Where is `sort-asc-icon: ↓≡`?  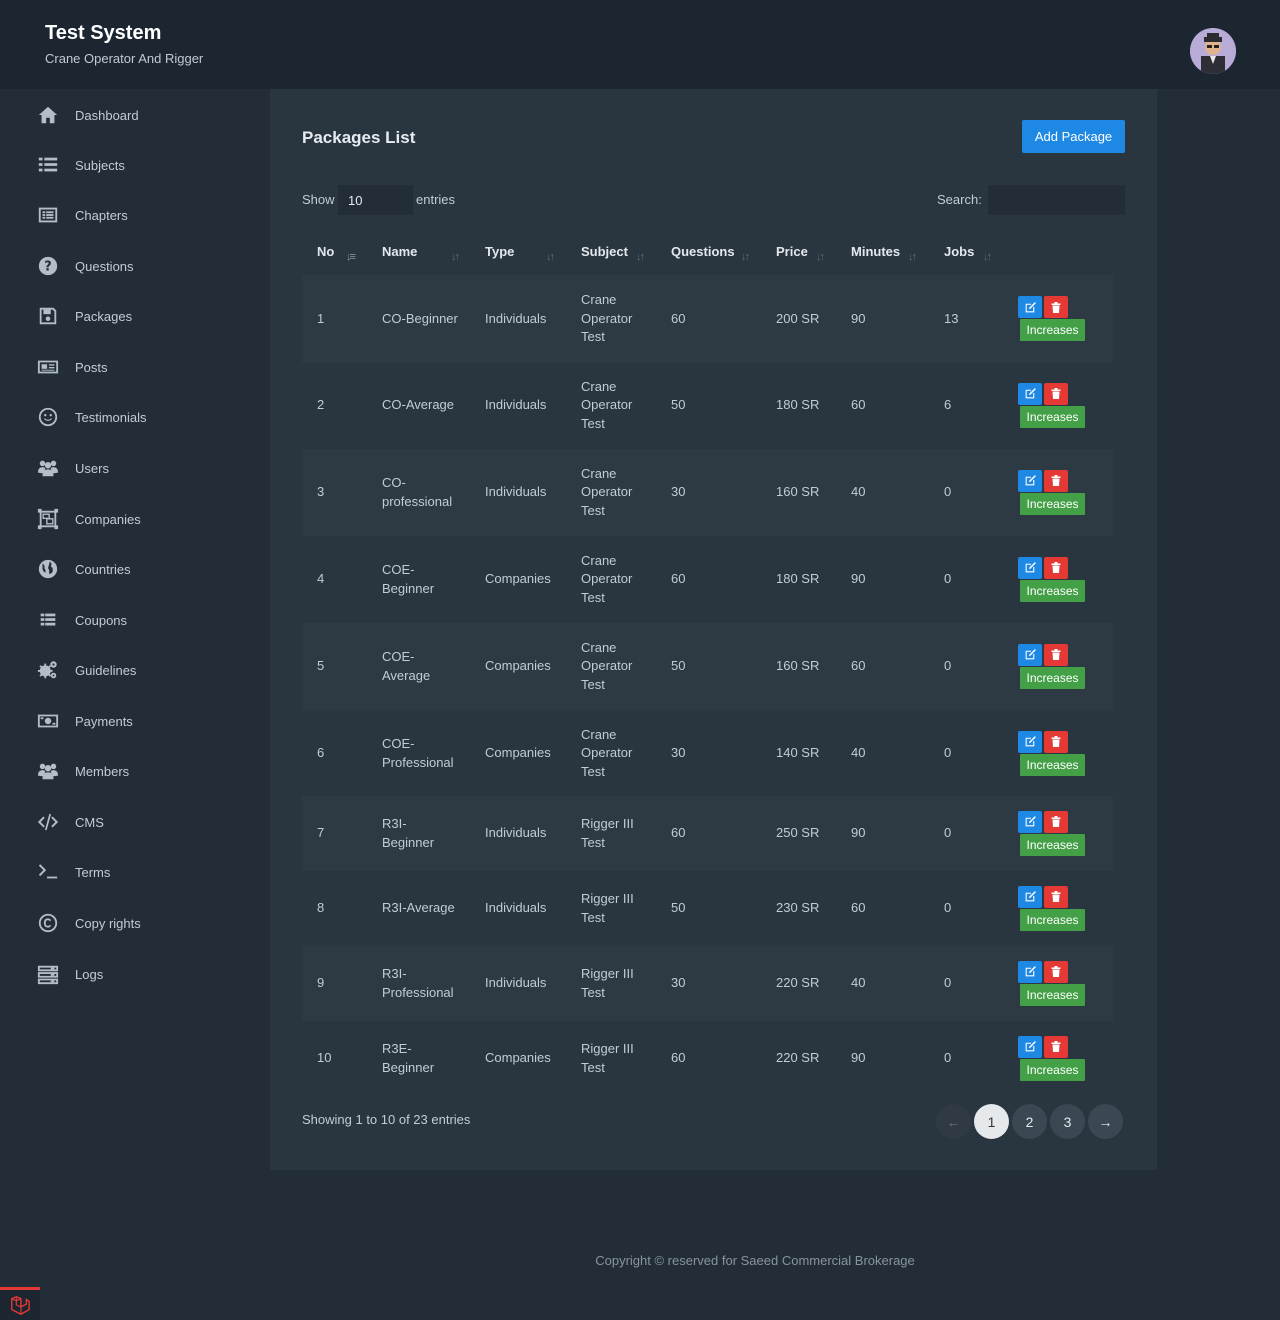 sort-asc-icon: ↓≡ is located at coordinates (351, 257).